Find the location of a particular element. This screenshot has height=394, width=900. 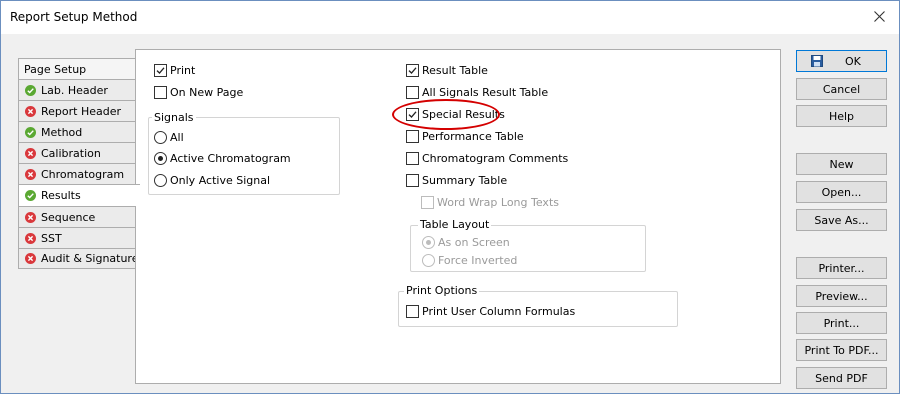

close-button is located at coordinates (879, 16).